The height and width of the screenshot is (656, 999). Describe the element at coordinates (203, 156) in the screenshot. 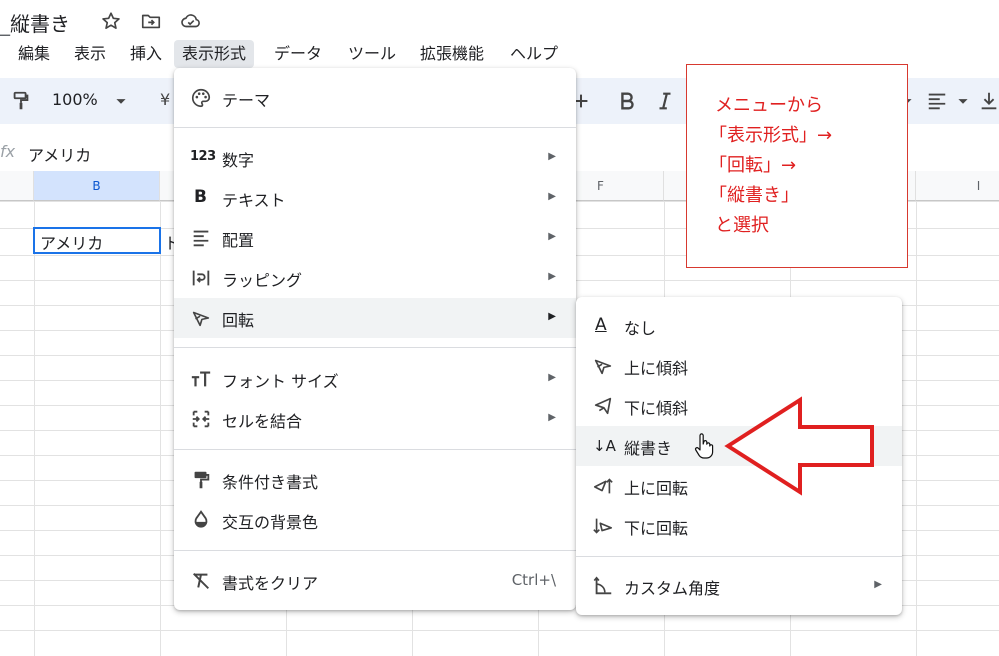

I see `number-123-icon: 123` at that location.